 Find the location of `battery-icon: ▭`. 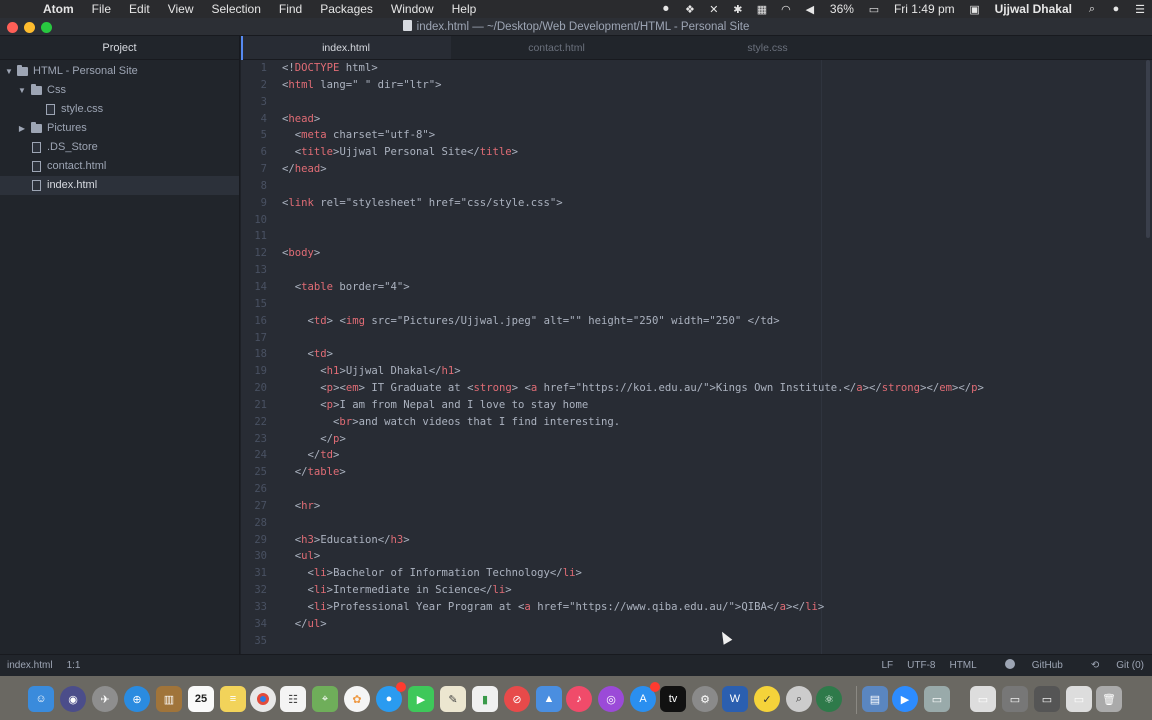

battery-icon: ▭ is located at coordinates (874, 9).